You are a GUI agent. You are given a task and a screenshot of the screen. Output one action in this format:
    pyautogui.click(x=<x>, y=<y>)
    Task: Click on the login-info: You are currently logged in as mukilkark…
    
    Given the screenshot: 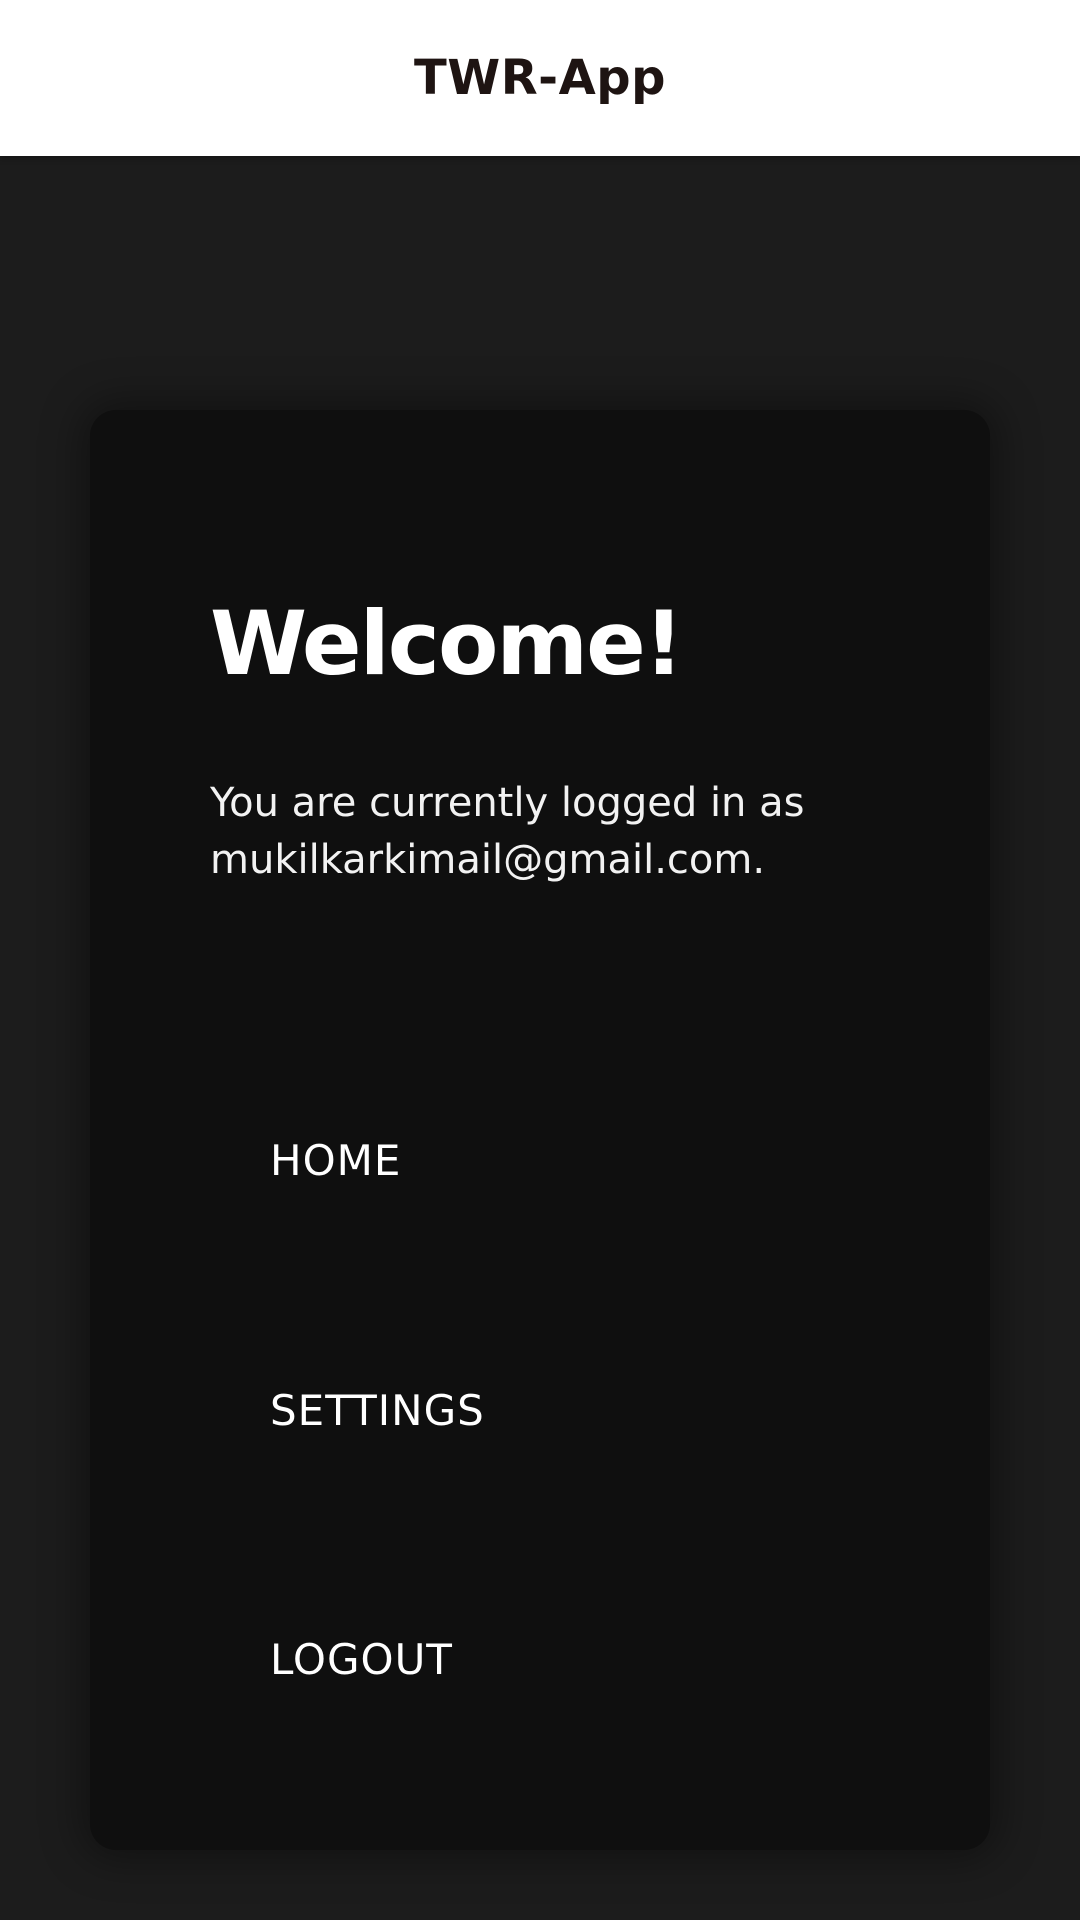 What is the action you would take?
    pyautogui.click(x=570, y=832)
    